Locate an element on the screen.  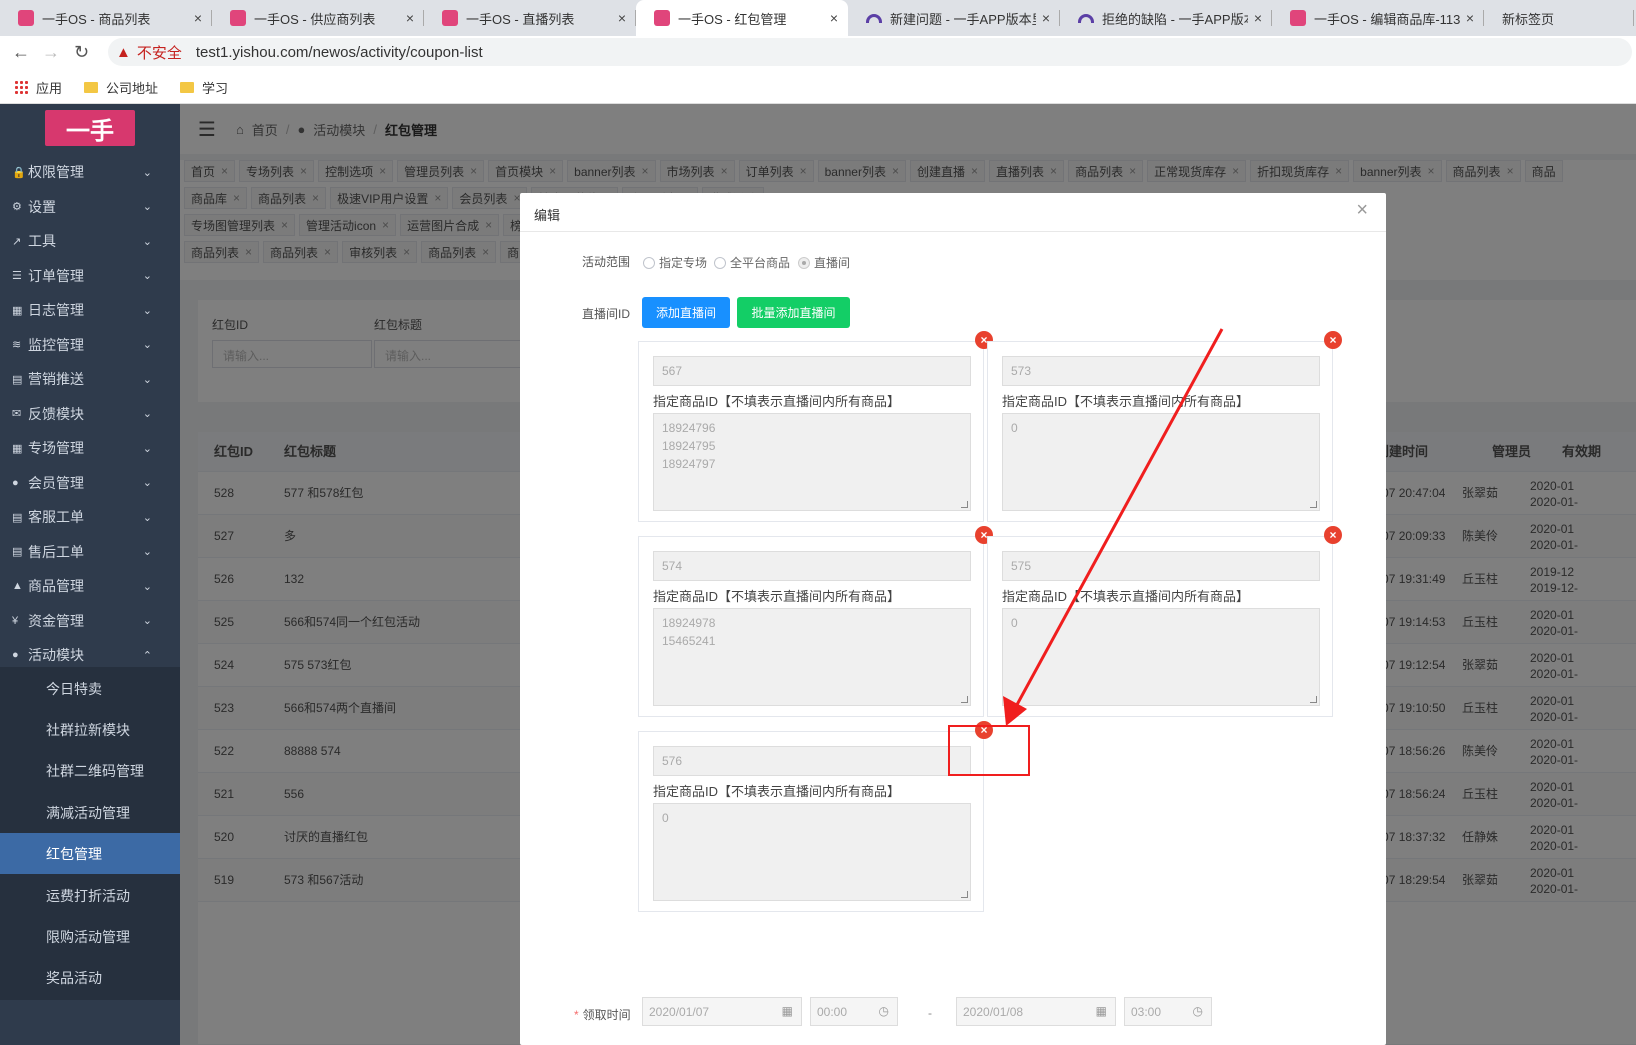
bookmark-company: 公司地址 is located at coordinates (121, 87).